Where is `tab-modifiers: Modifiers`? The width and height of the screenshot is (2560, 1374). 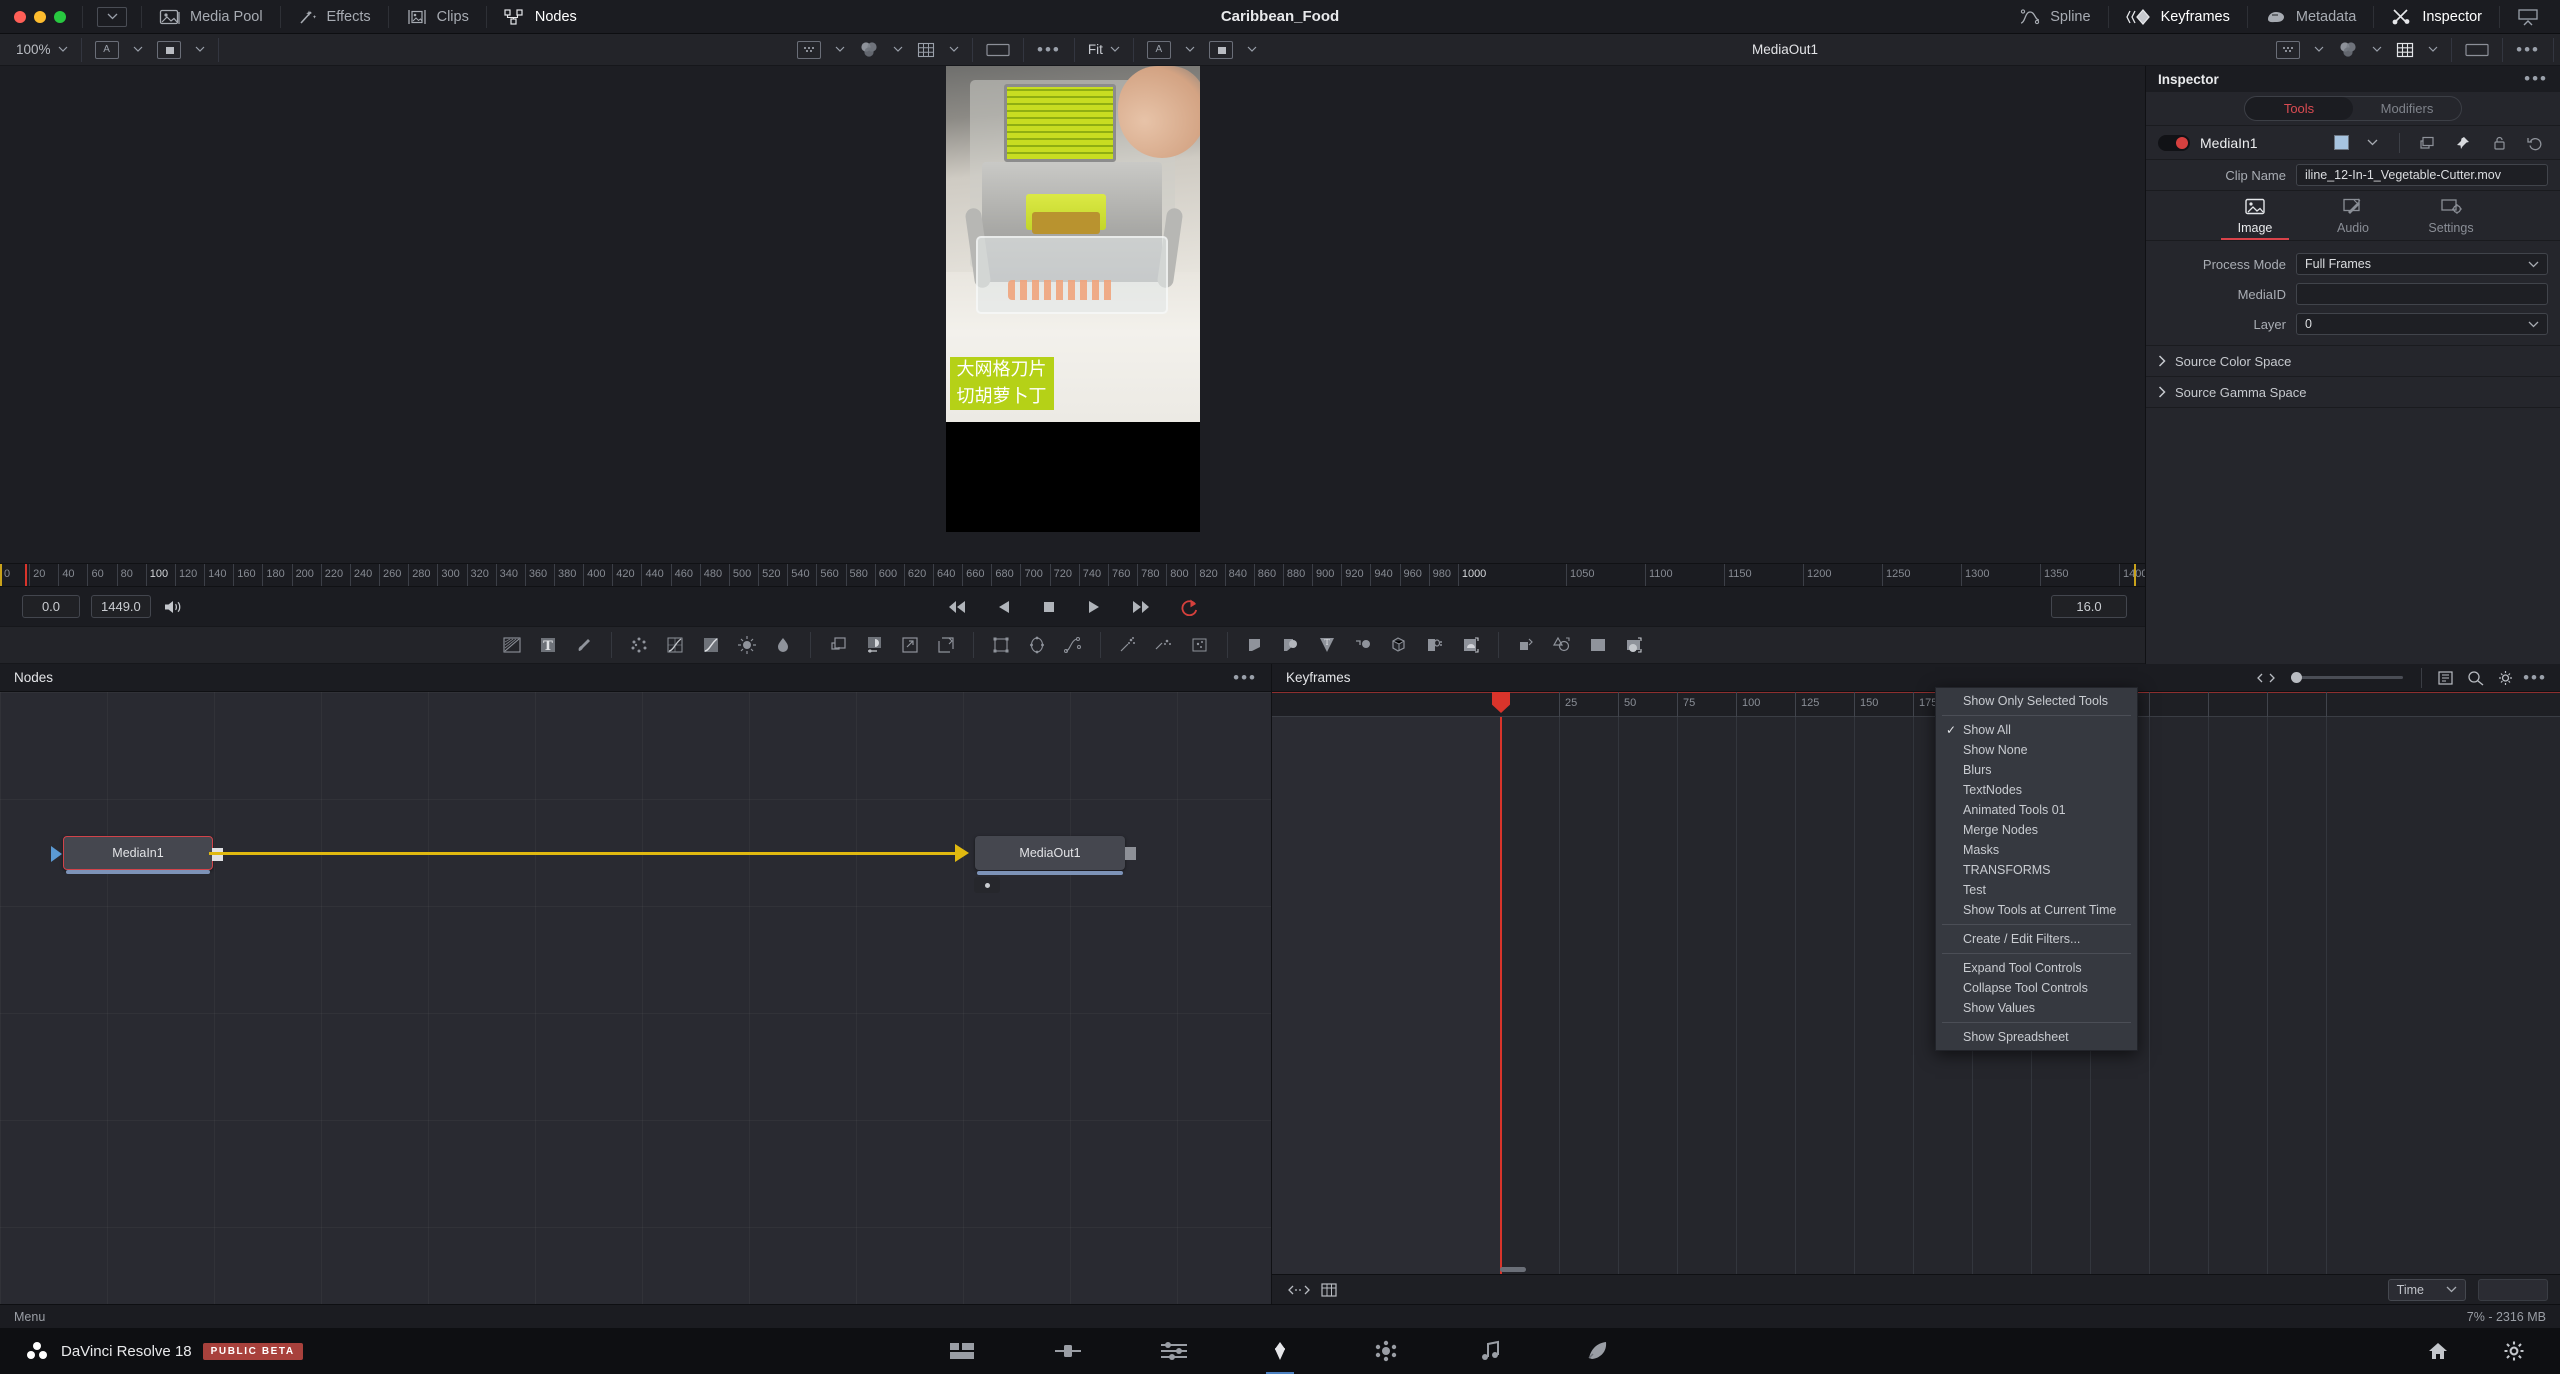
tab-modifiers: Modifiers is located at coordinates (2407, 108).